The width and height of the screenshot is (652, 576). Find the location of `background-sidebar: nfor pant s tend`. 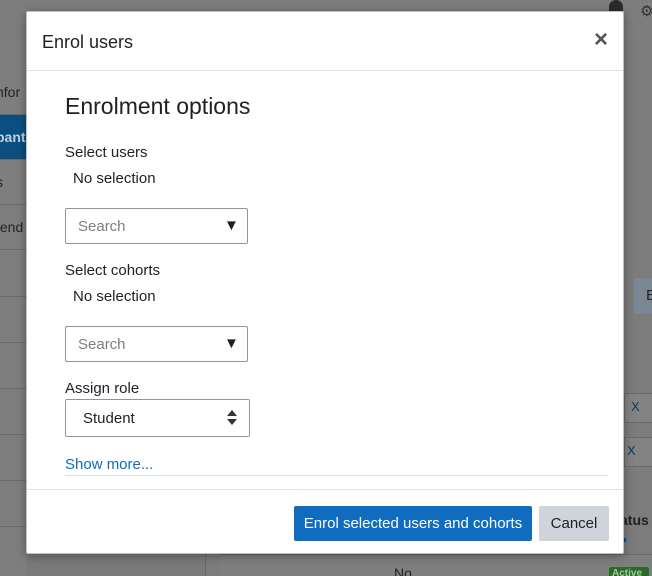

background-sidebar: nfor pant s tend is located at coordinates (13, 308).